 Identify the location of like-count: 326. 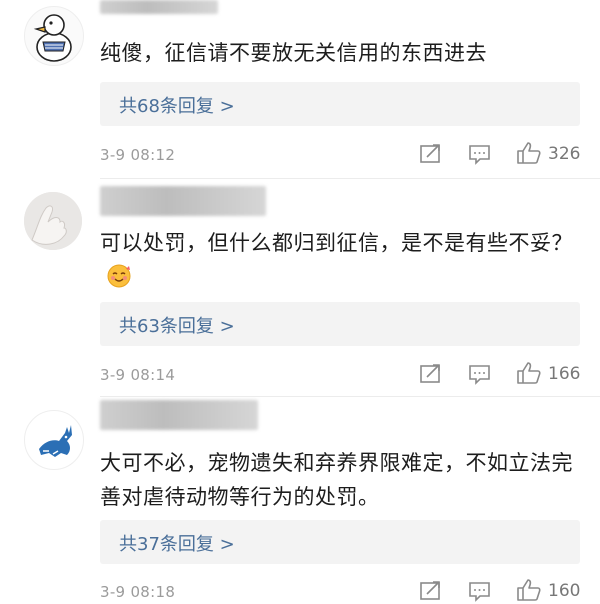
(564, 154).